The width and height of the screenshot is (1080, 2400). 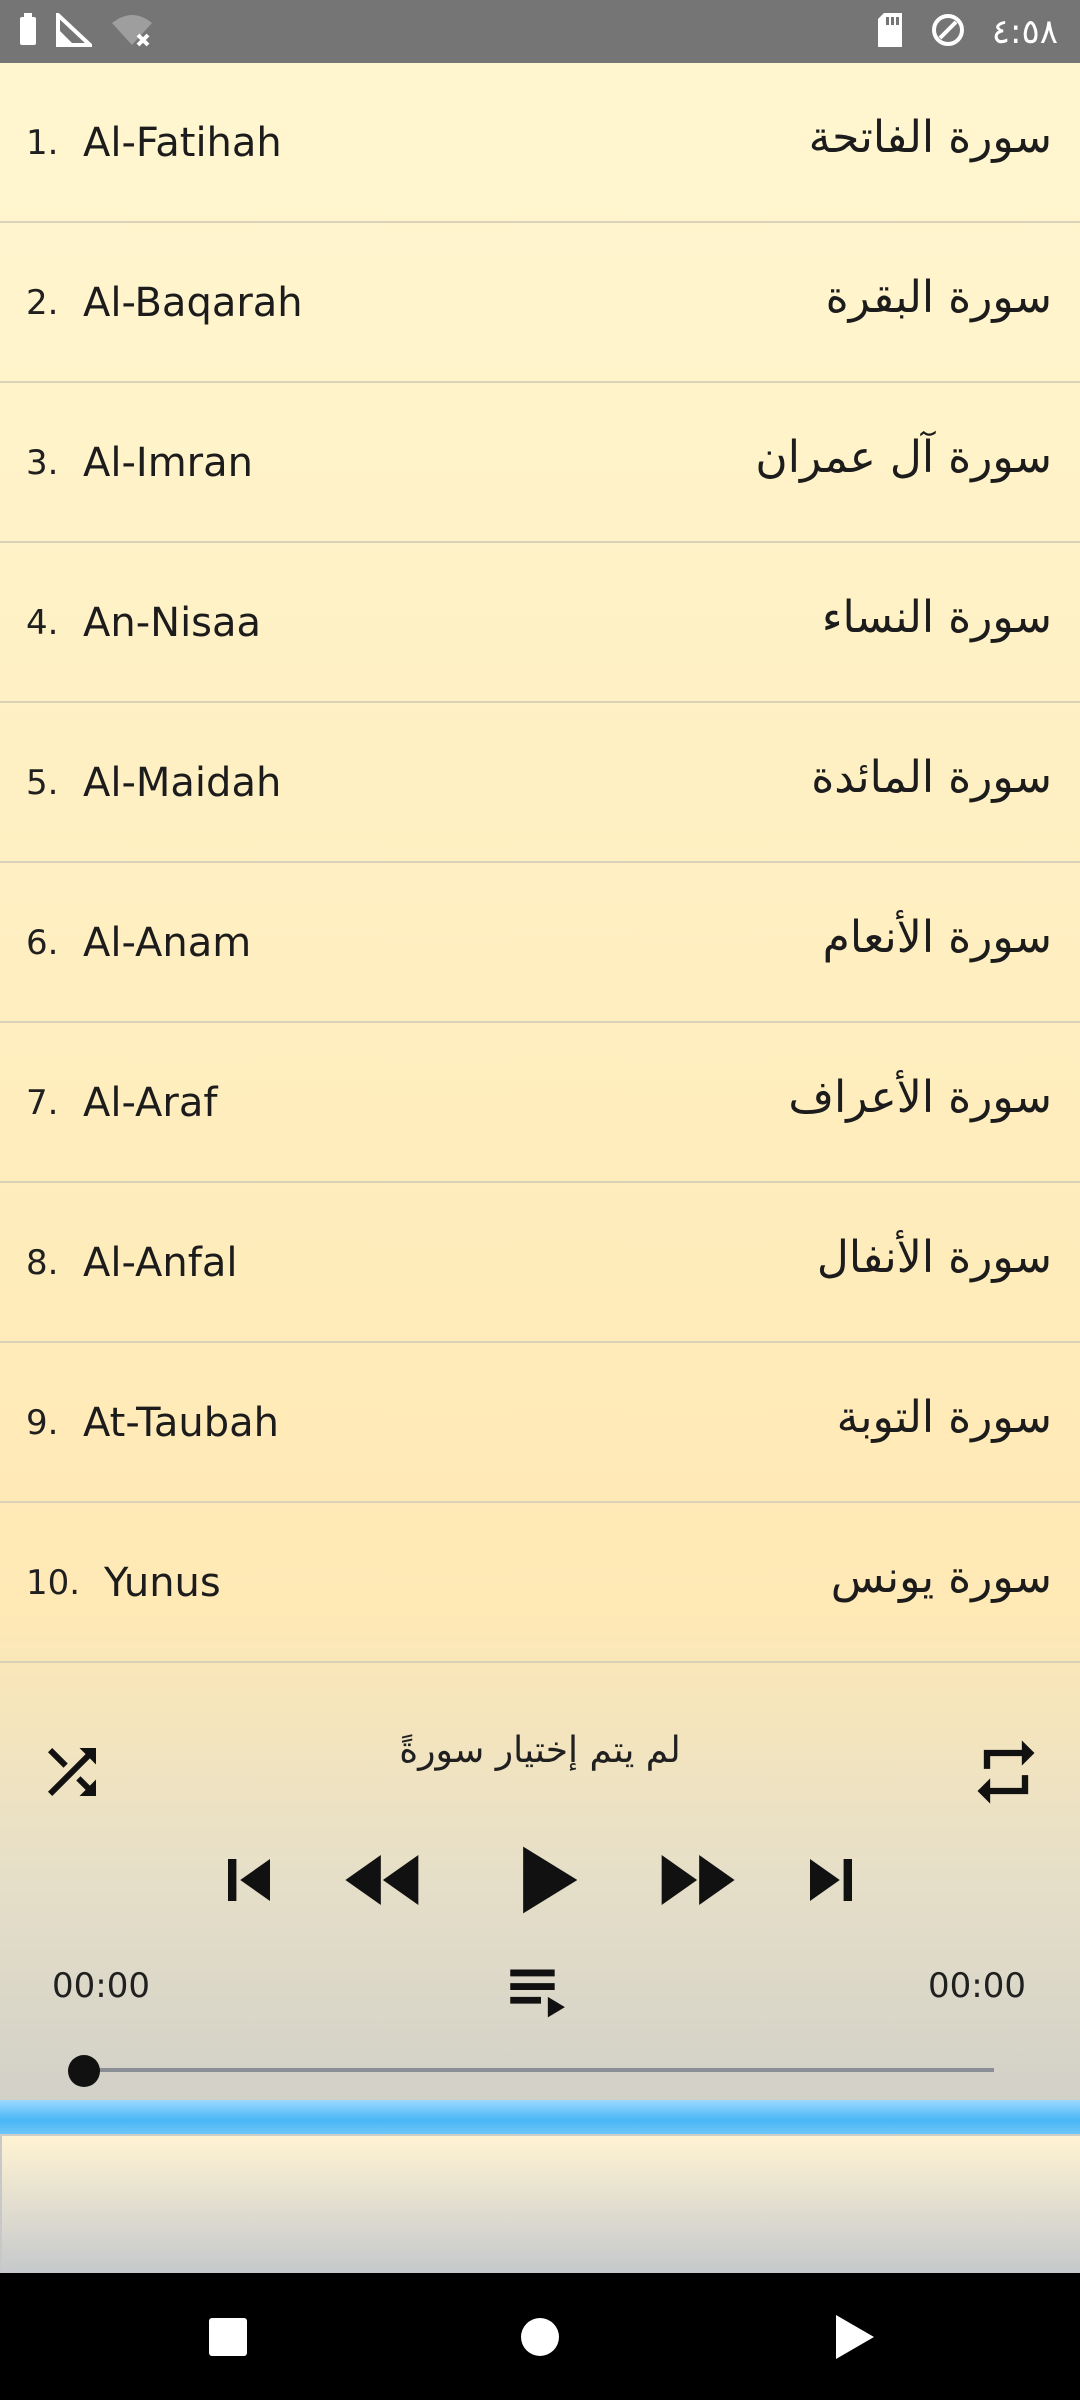 I want to click on total-duration: 00:00, so click(x=977, y=1986).